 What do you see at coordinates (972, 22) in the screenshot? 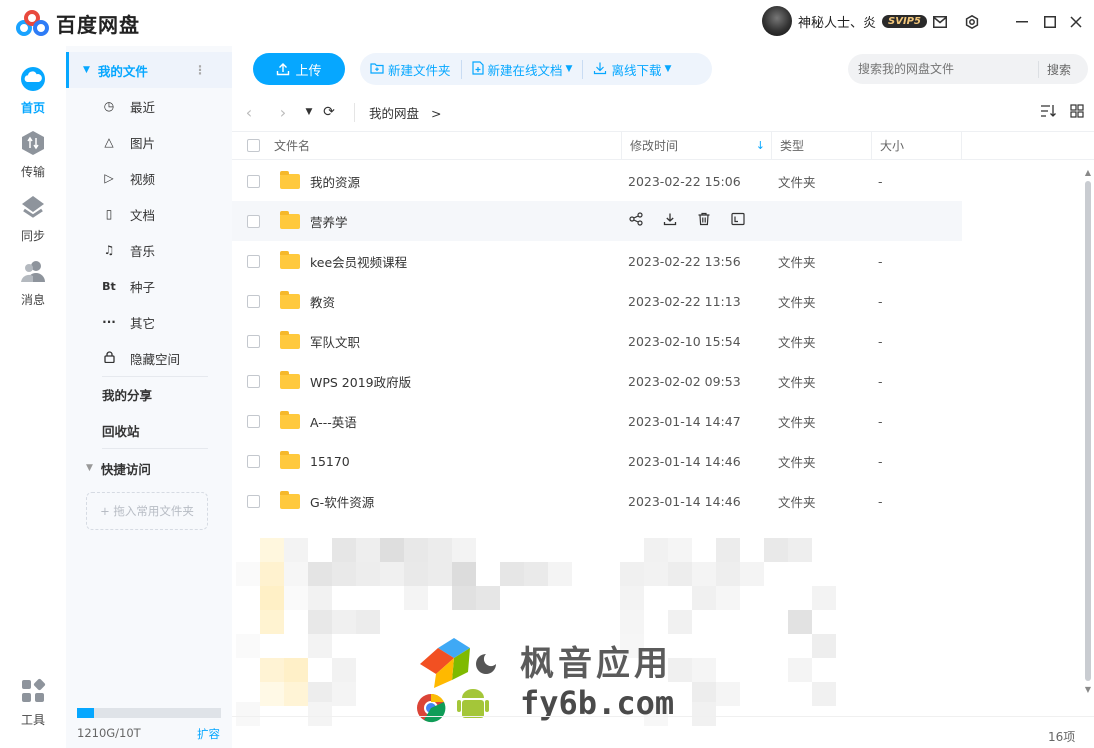
I see `settings-icon` at bounding box center [972, 22].